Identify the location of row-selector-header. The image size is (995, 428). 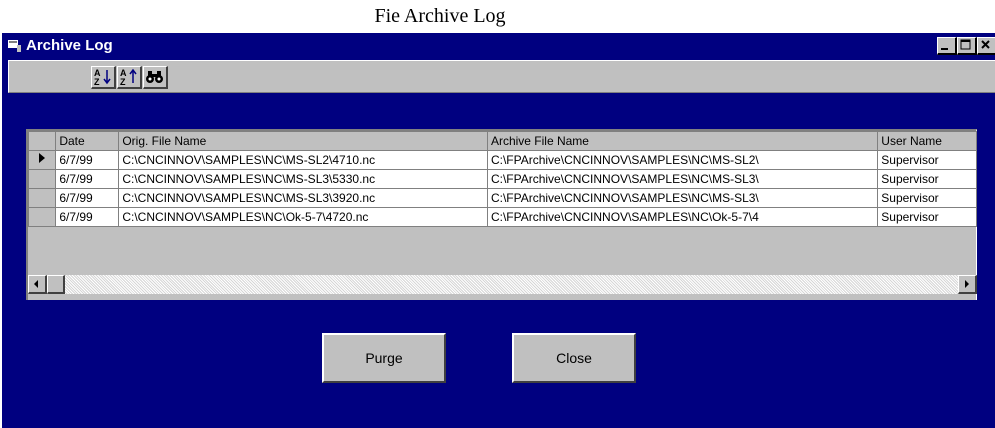
(42, 141).